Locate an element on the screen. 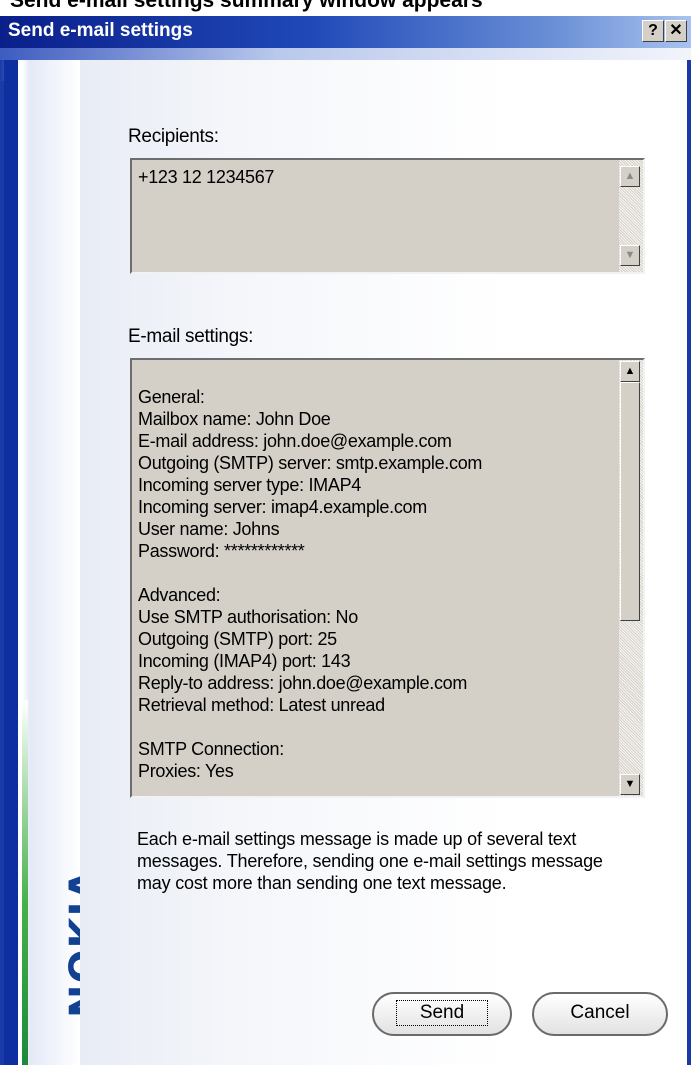 Image resolution: width=691 pixels, height=1065 pixels. send-button: Send is located at coordinates (442, 1014).